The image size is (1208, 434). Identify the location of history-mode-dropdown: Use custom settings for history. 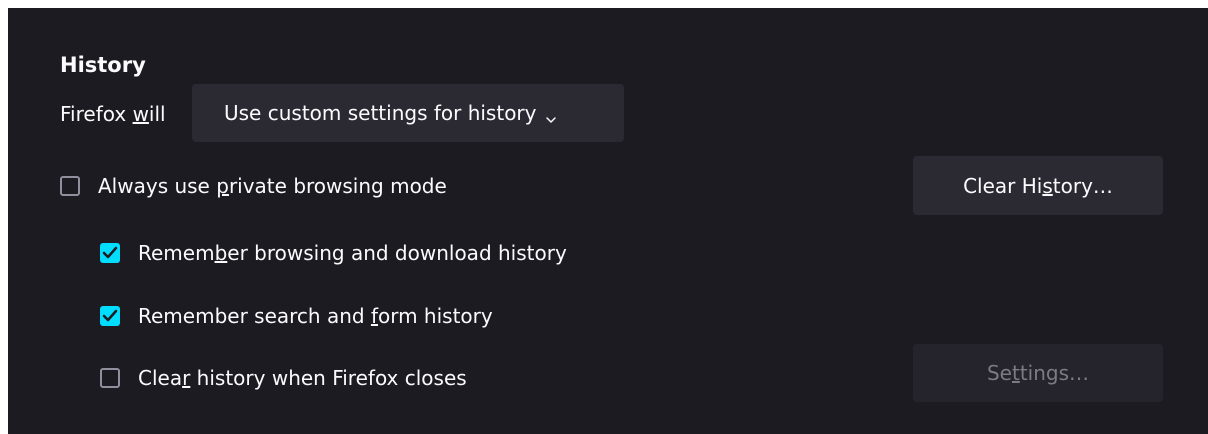
(408, 113).